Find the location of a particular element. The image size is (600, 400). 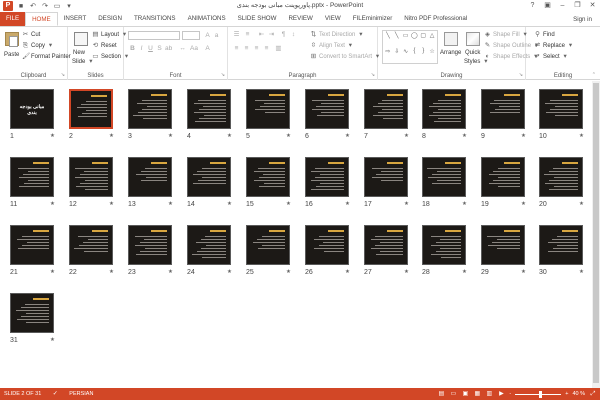

new-slide-icon is located at coordinates (81, 39).